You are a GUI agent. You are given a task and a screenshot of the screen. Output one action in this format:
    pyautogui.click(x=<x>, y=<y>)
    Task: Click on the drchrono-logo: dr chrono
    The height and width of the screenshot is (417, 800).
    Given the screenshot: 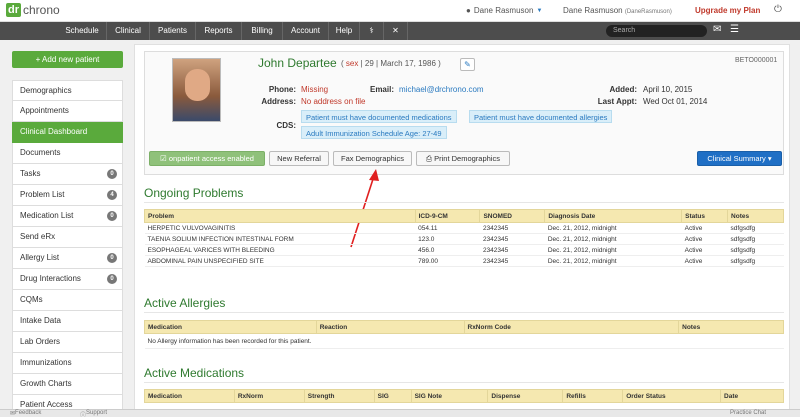 What is the action you would take?
    pyautogui.click(x=33, y=10)
    